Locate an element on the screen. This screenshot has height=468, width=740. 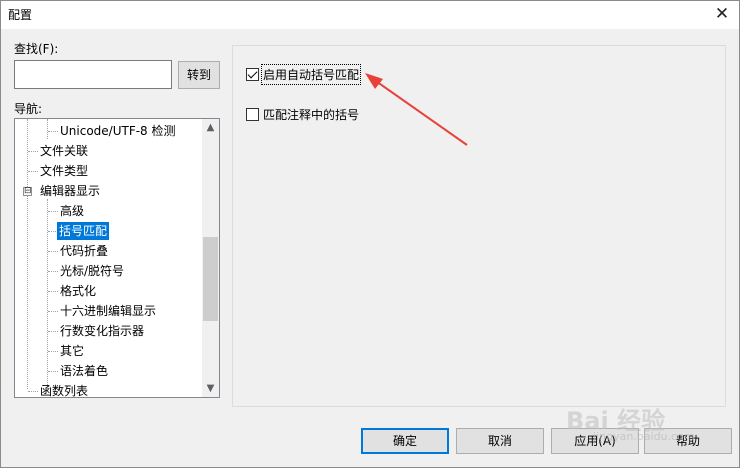
enable-brace-matching-option: 启用自动括号匹配 is located at coordinates (304, 74).